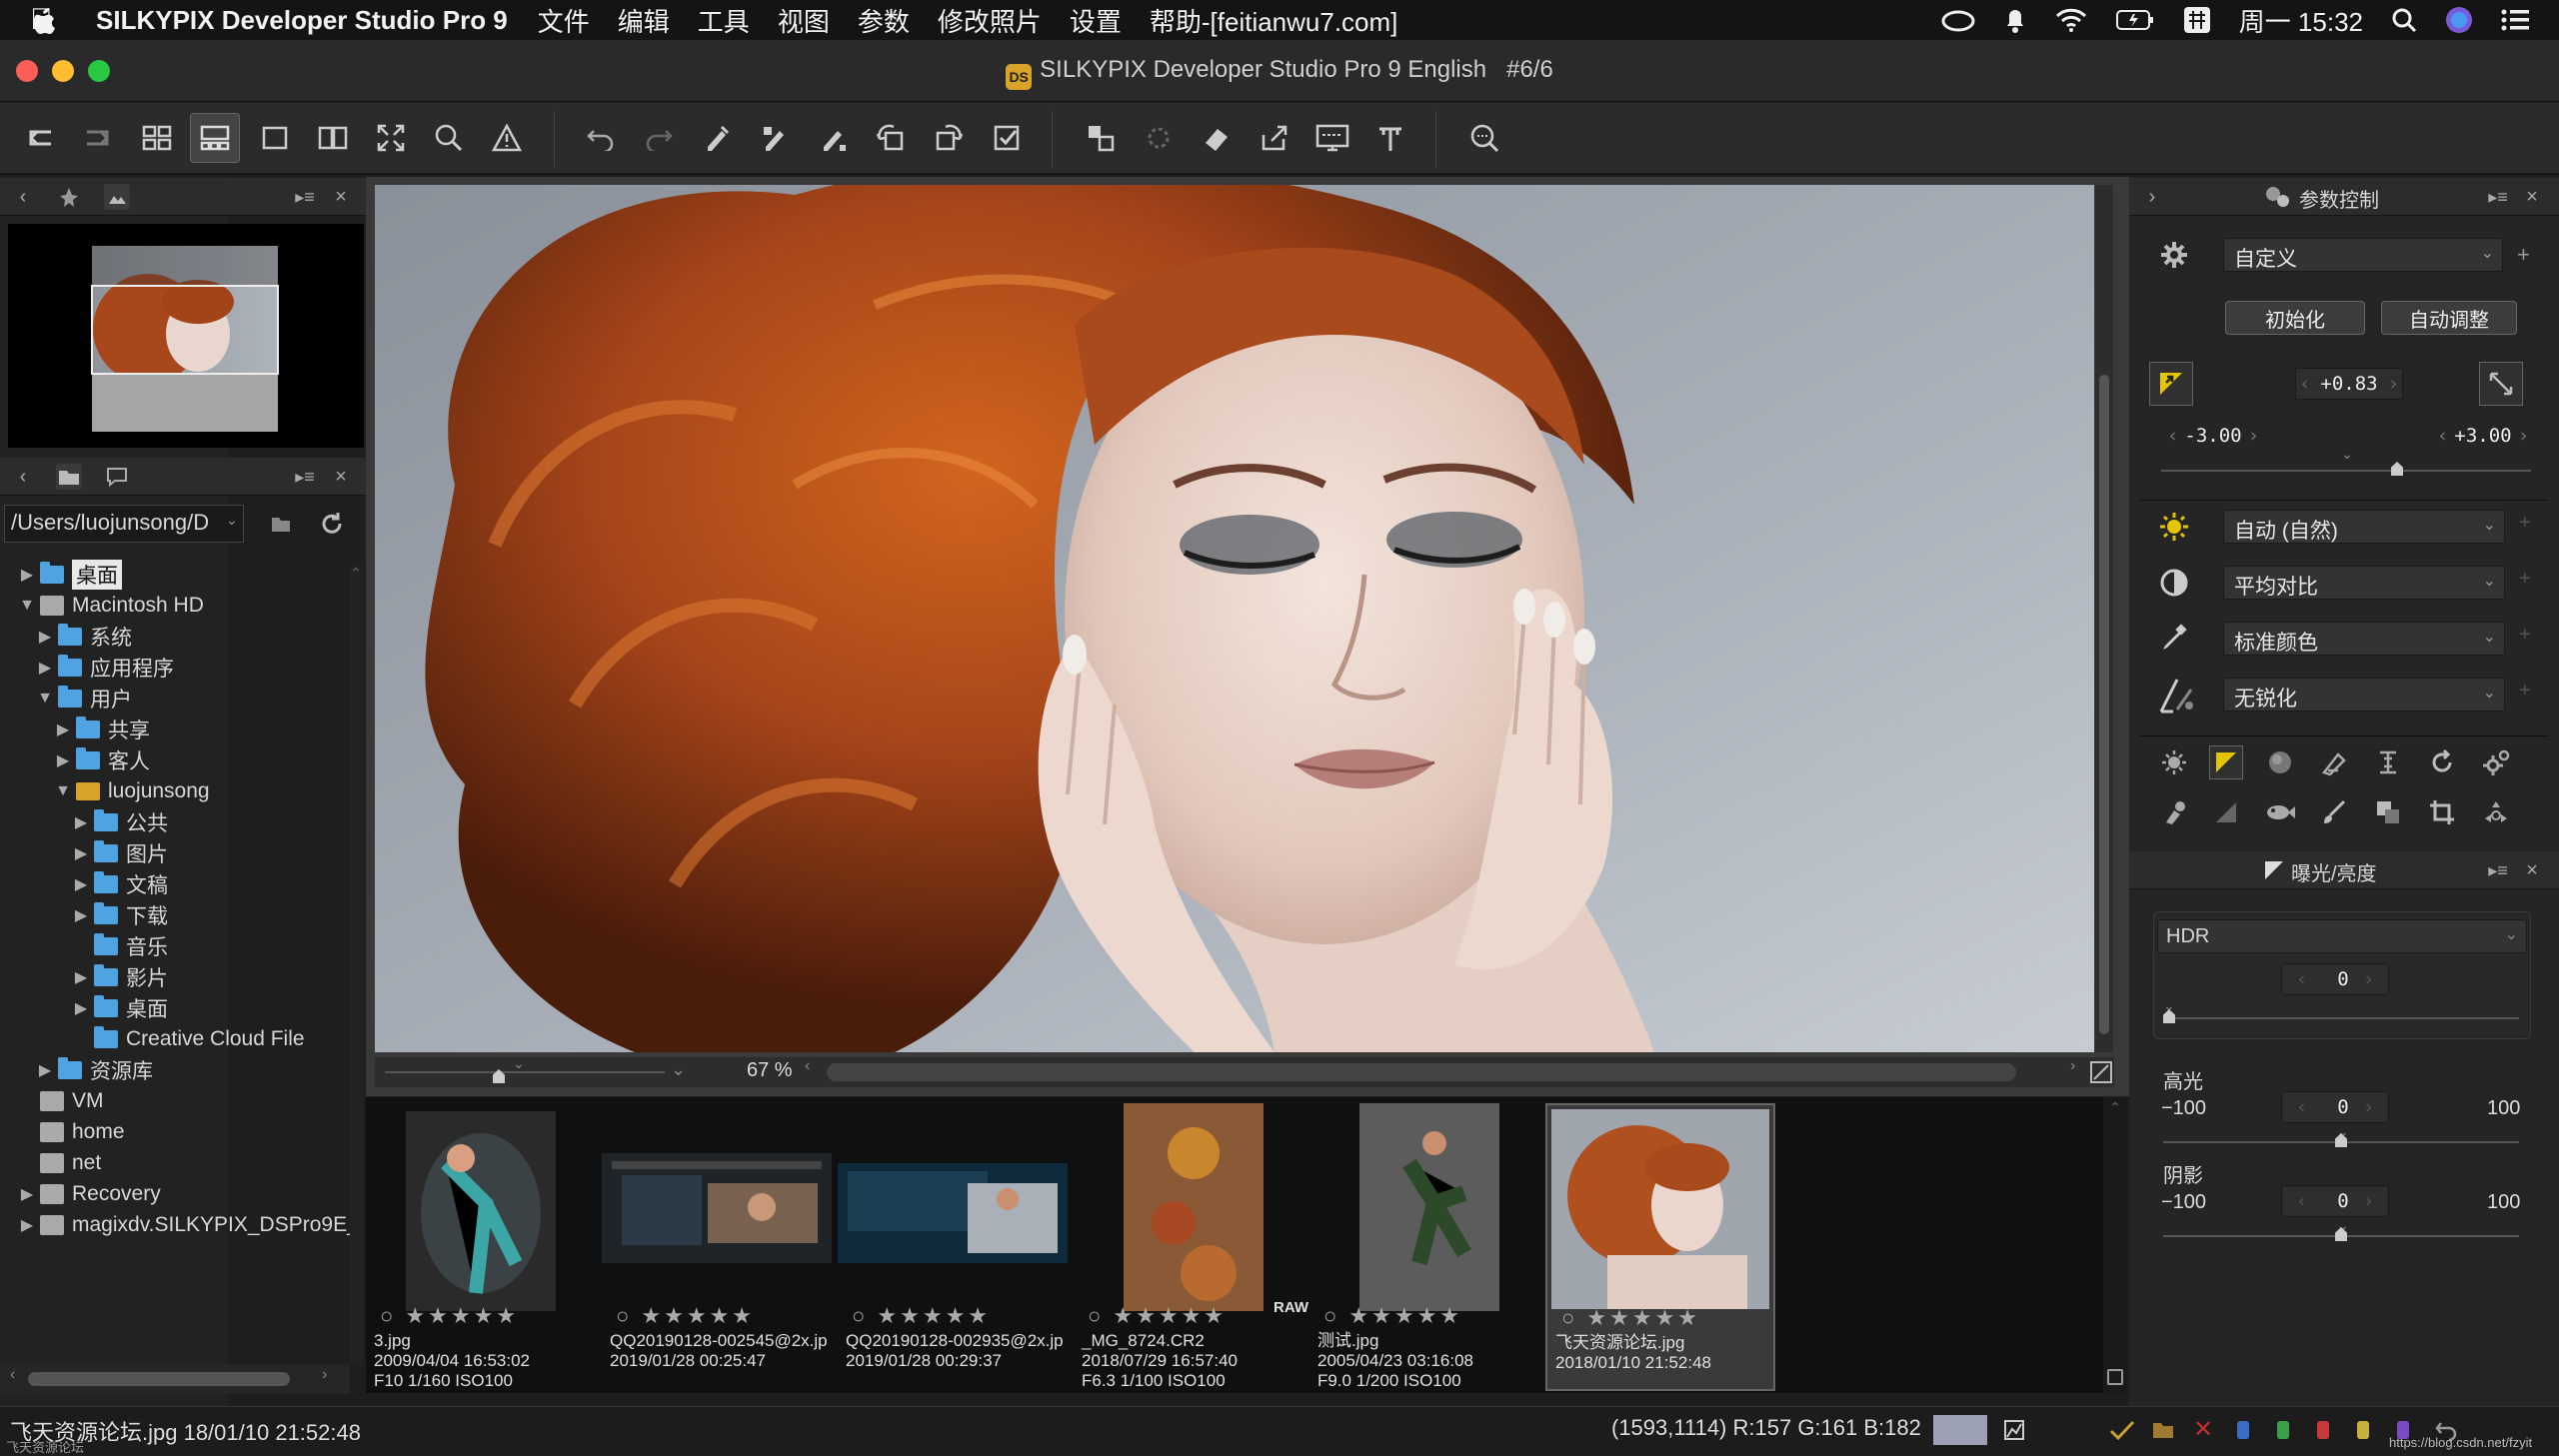 The image size is (2559, 1456). Describe the element at coordinates (117, 197) in the screenshot. I see `navigator-tab-icon` at that location.